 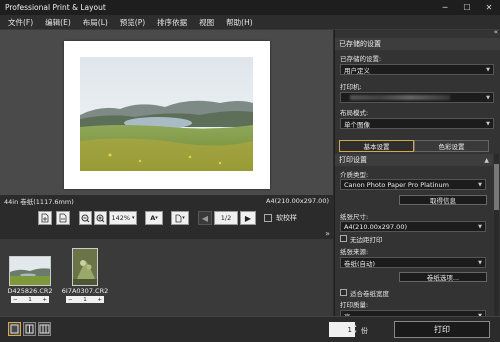 I want to click on paper-info-bar: 44in 卷纸(1117.6mm) A4(210.00x297.00), so click(x=166, y=201).